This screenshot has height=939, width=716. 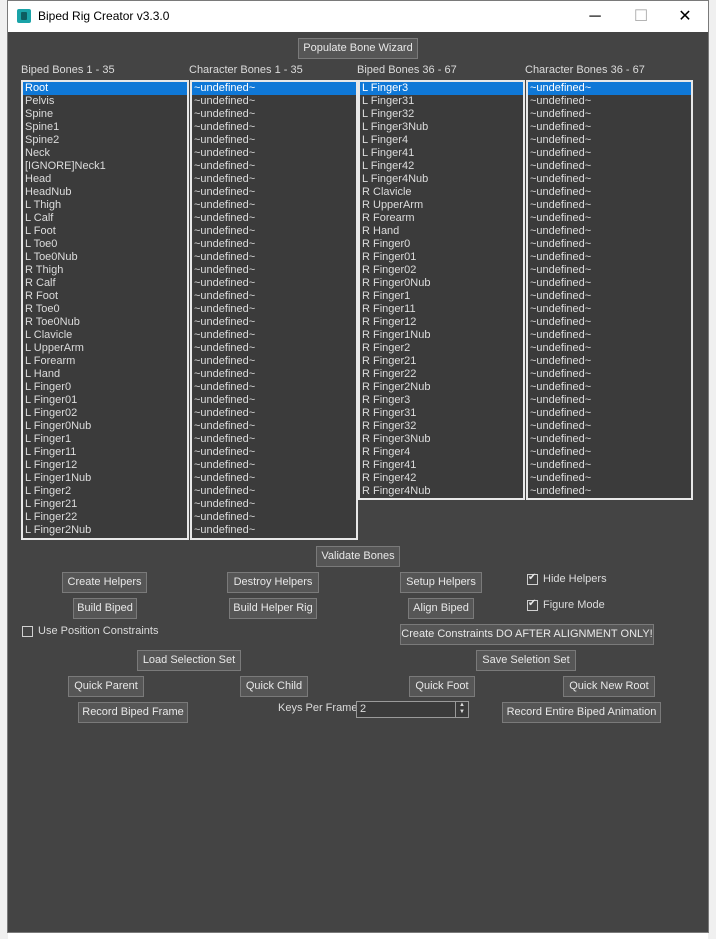 What do you see at coordinates (441, 309) in the screenshot?
I see `list-item: R Finger11` at bounding box center [441, 309].